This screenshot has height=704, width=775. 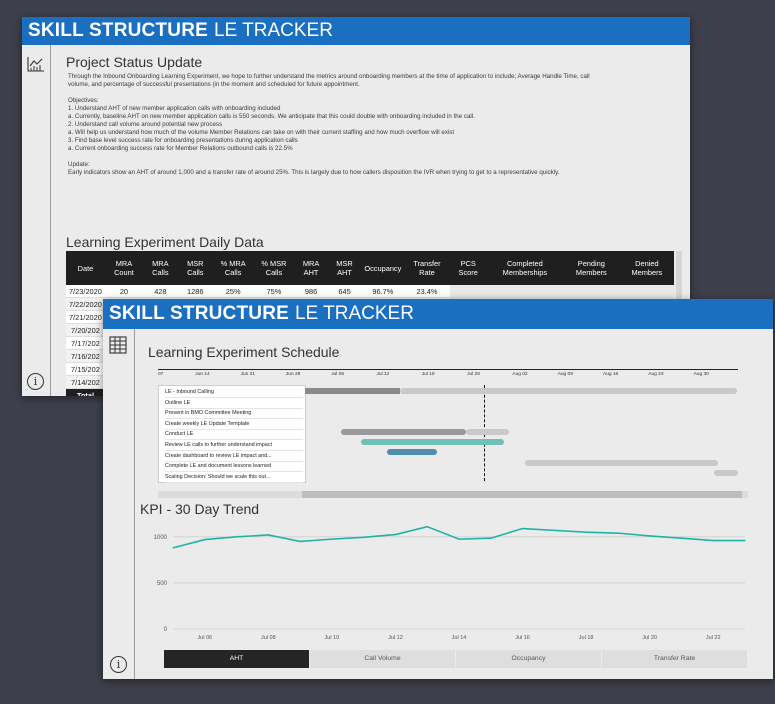 What do you see at coordinates (344, 268) in the screenshot?
I see `column-header: MSR AHT` at bounding box center [344, 268].